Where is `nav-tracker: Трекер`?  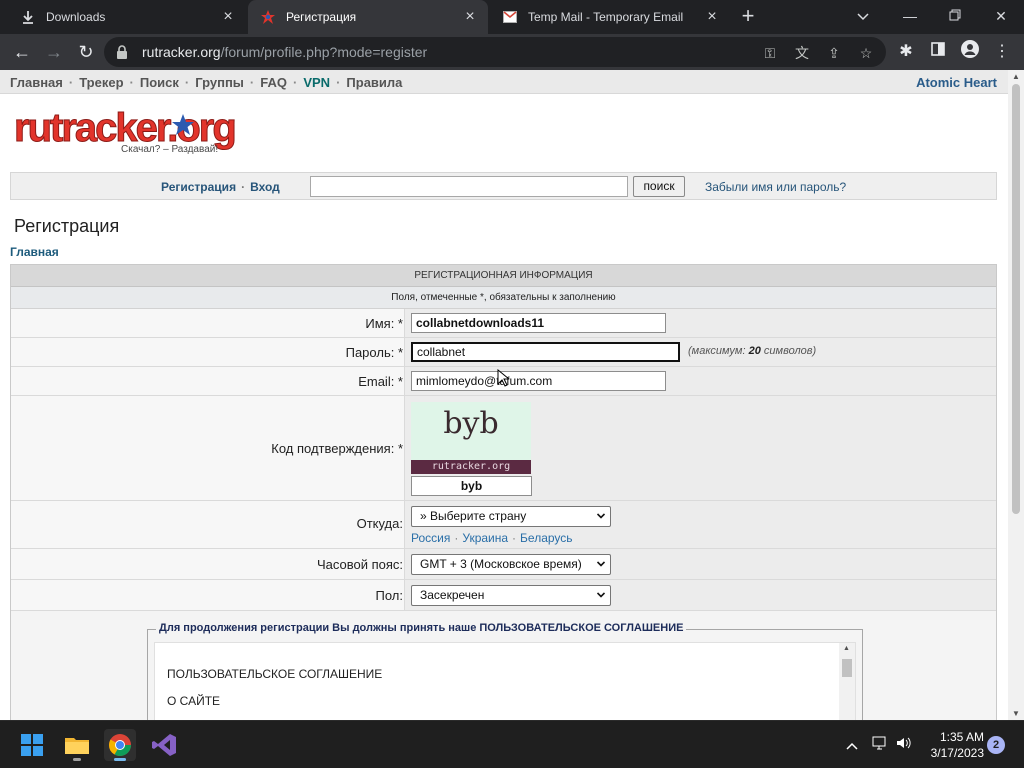 nav-tracker: Трекер is located at coordinates (101, 82).